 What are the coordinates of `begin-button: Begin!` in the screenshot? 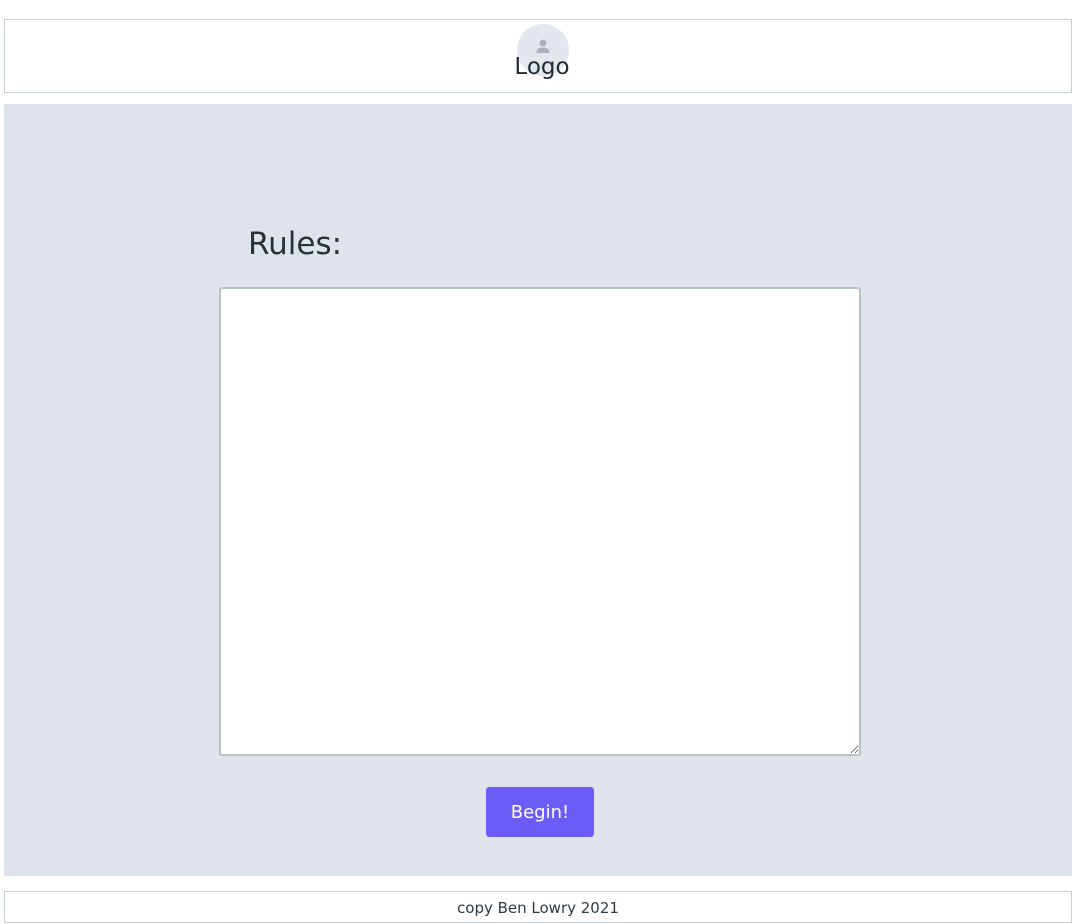 It's located at (540, 812).